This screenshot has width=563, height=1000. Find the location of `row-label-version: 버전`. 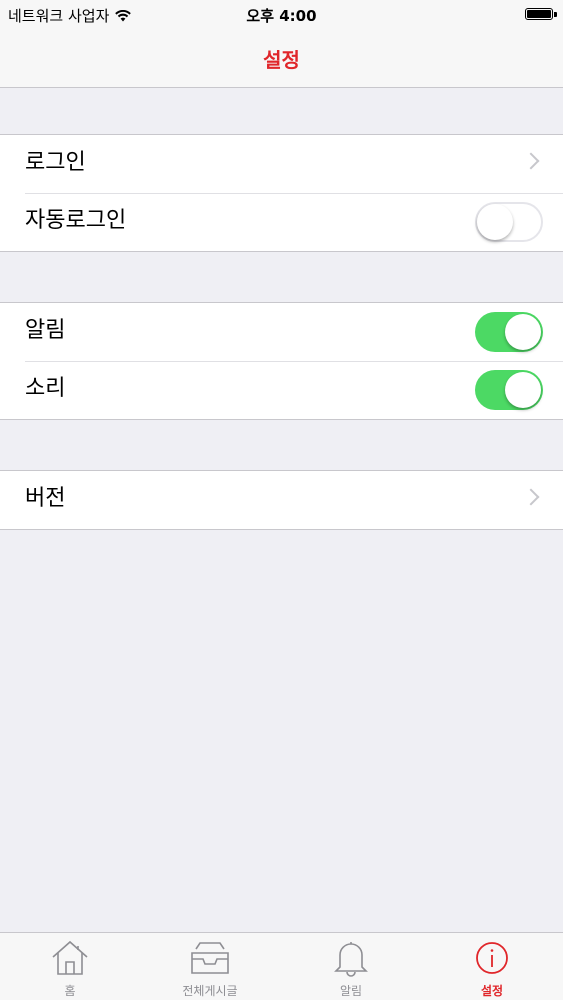

row-label-version: 버전 is located at coordinates (45, 498).